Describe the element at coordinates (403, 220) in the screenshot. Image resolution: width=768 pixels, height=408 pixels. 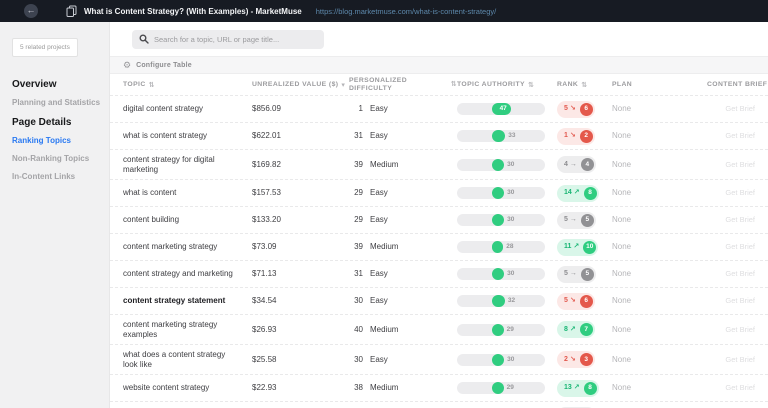
I see `difficulty-cell: 29 Easy` at that location.